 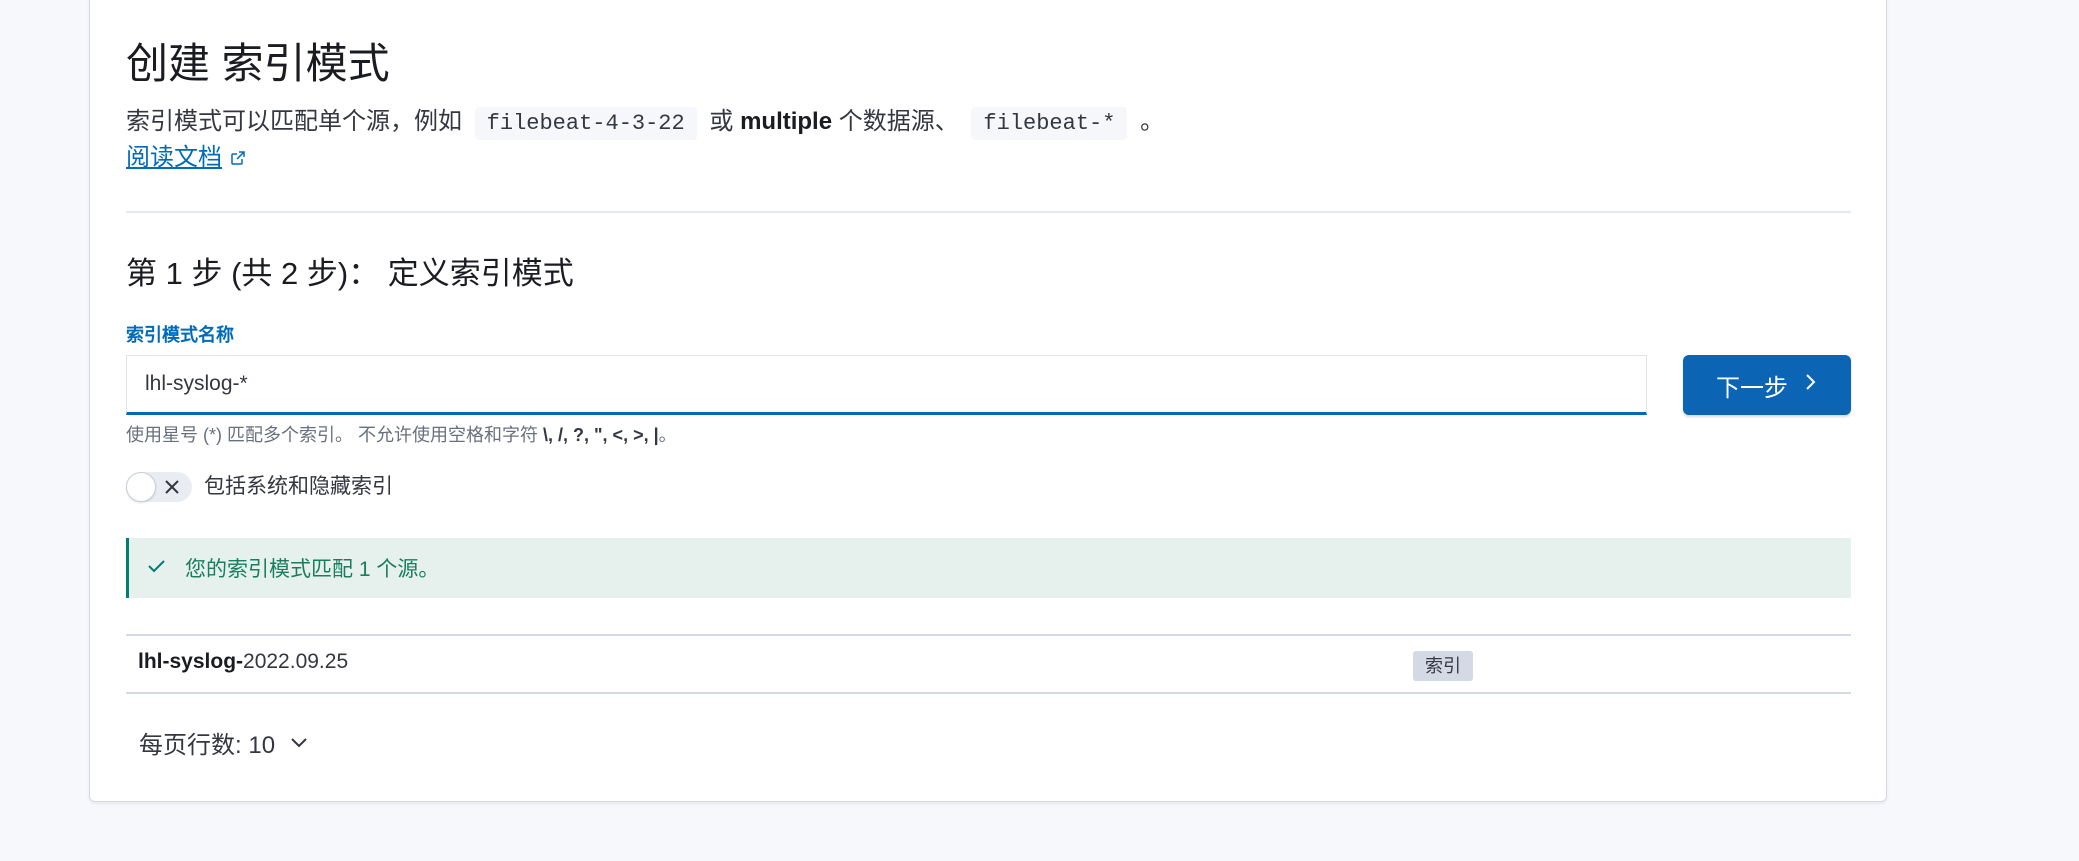 I want to click on read-docs-label: 阅读文档, so click(x=174, y=157).